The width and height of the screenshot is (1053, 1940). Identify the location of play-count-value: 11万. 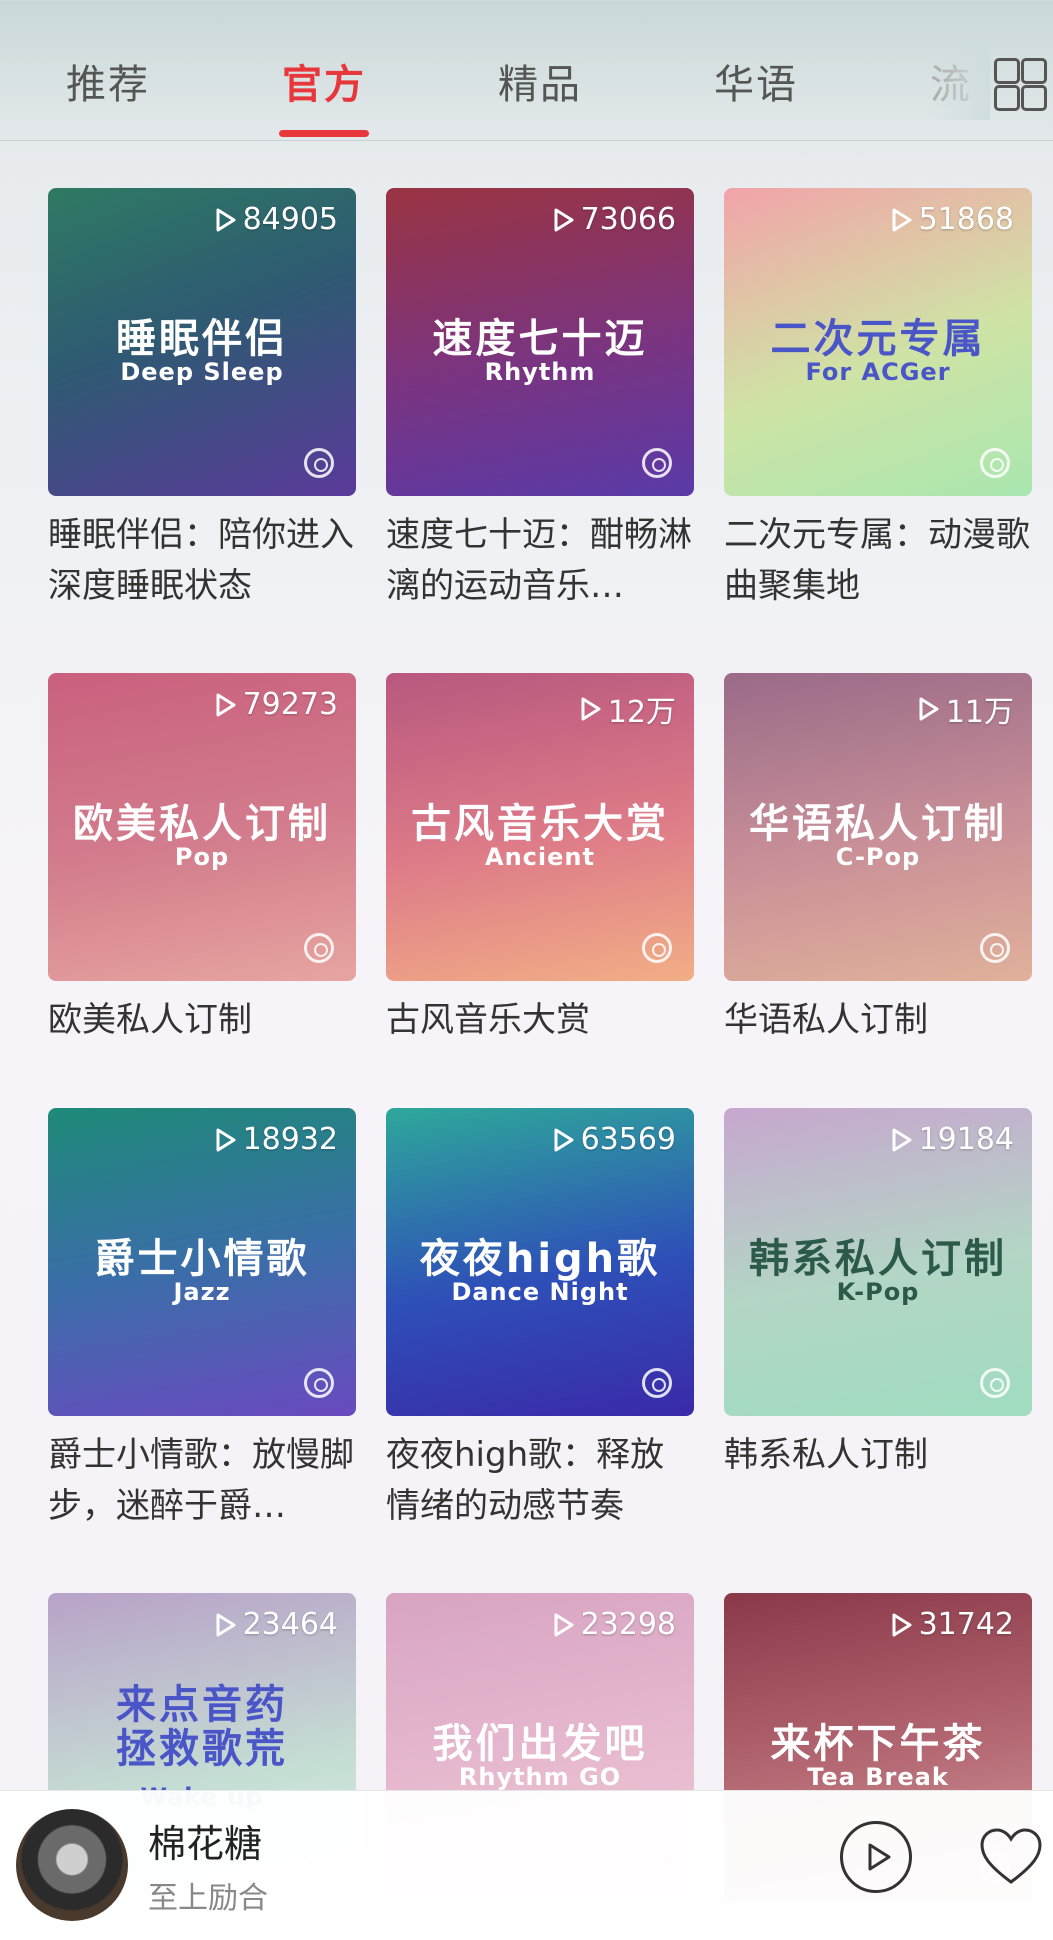
(979, 712).